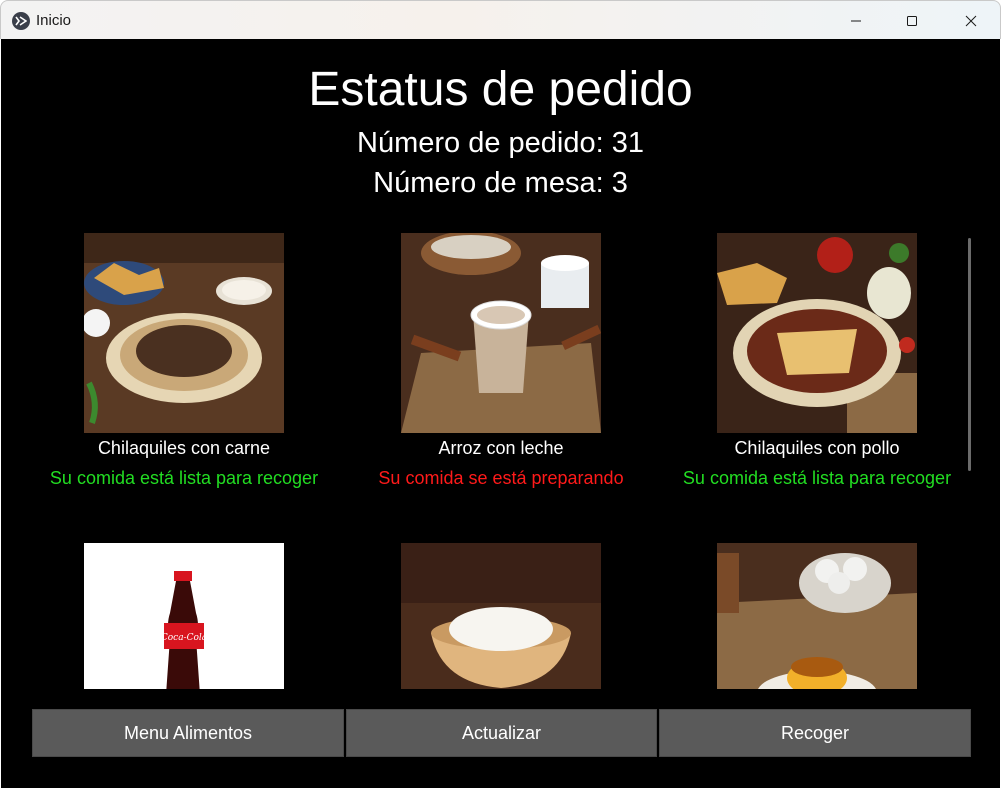 Image resolution: width=1001 pixels, height=788 pixels. What do you see at coordinates (188, 733) in the screenshot?
I see `menu-alimentos-button: Menu Alimentos` at bounding box center [188, 733].